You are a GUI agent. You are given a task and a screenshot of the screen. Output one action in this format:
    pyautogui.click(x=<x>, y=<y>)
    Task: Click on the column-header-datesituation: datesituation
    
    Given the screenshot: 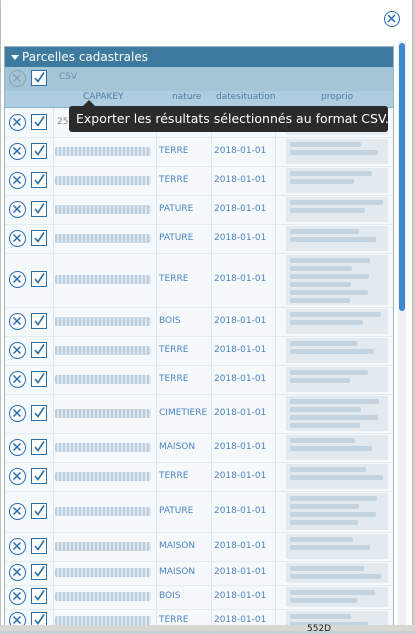 What is the action you would take?
    pyautogui.click(x=245, y=97)
    